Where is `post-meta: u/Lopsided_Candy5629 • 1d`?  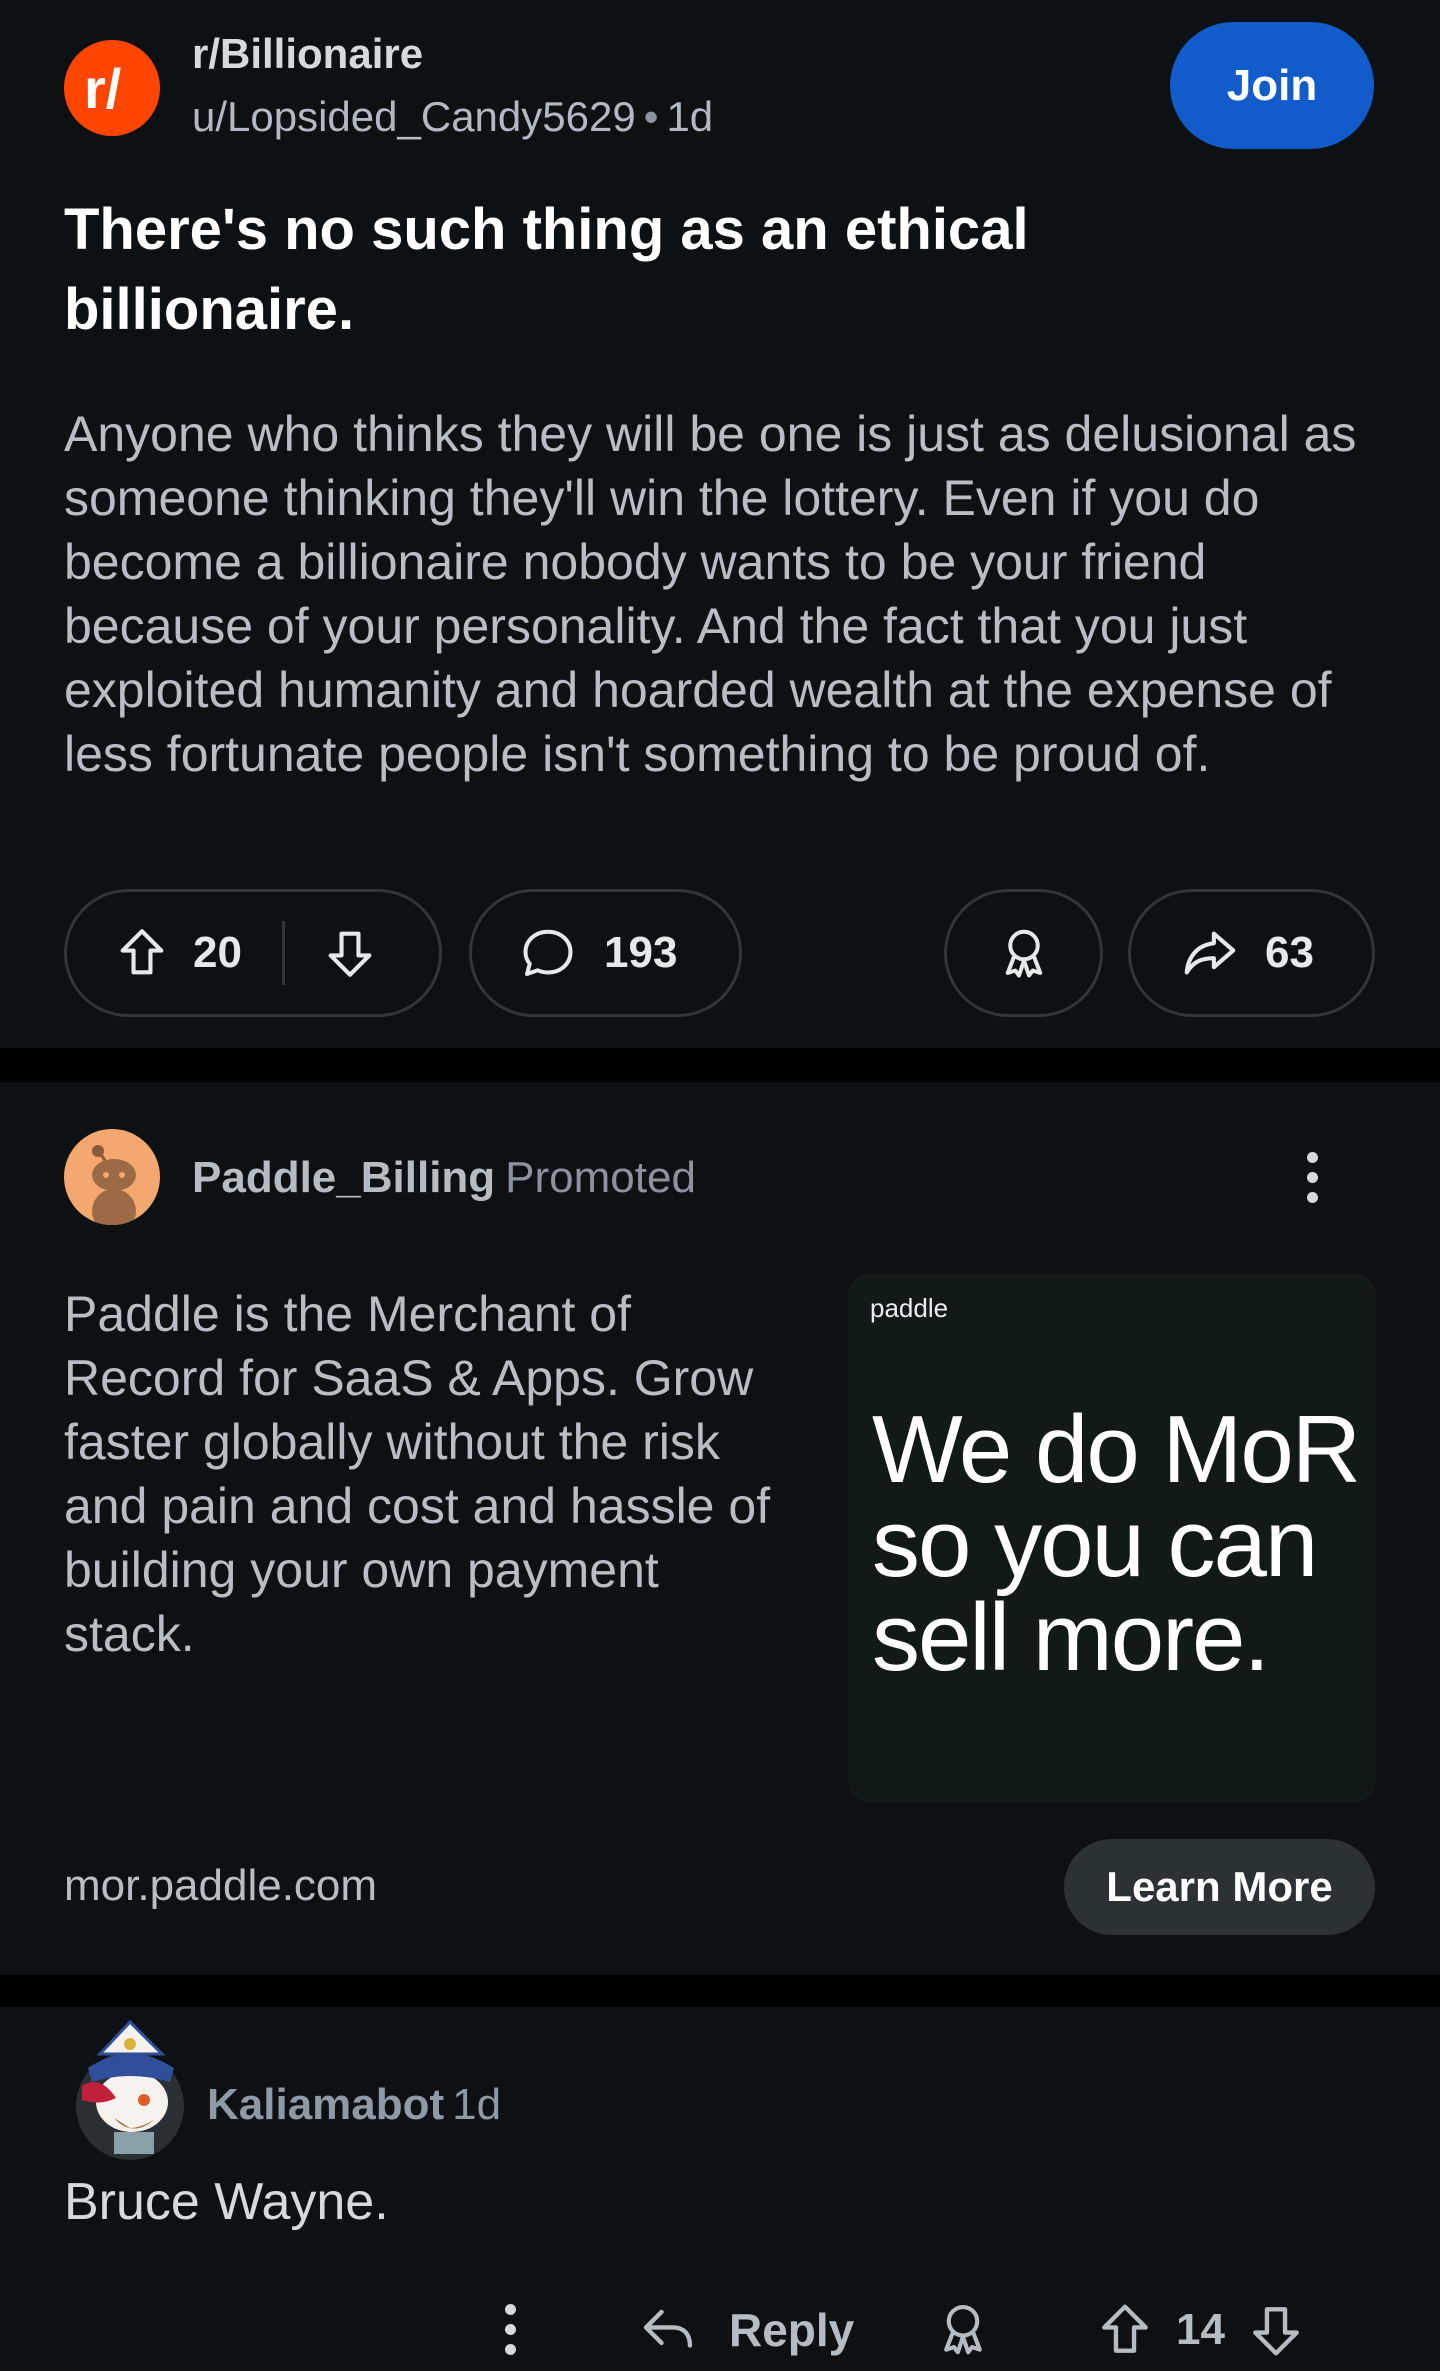 post-meta: u/Lopsided_Candy5629 • 1d is located at coordinates (452, 117).